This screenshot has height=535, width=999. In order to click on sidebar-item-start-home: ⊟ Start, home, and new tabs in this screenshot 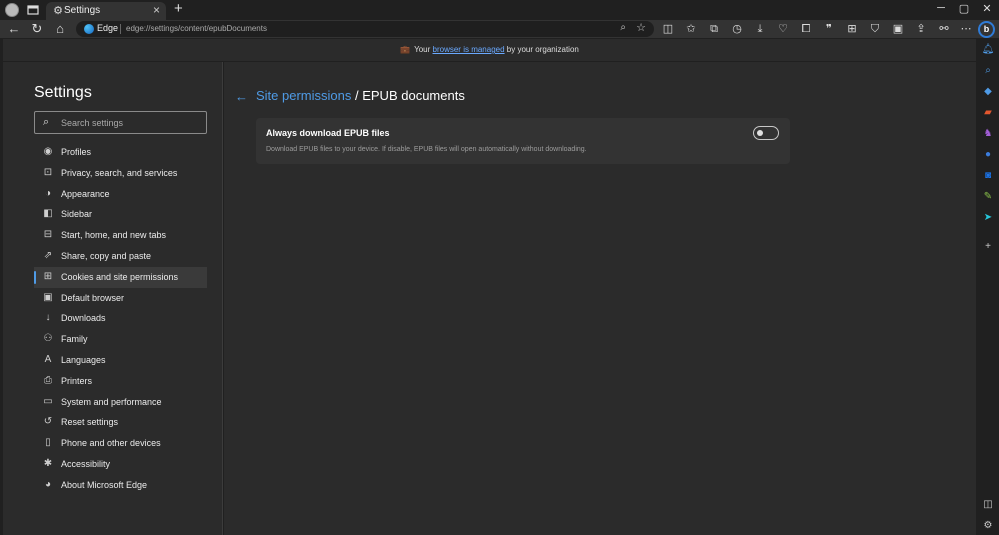, I will do `click(120, 235)`.